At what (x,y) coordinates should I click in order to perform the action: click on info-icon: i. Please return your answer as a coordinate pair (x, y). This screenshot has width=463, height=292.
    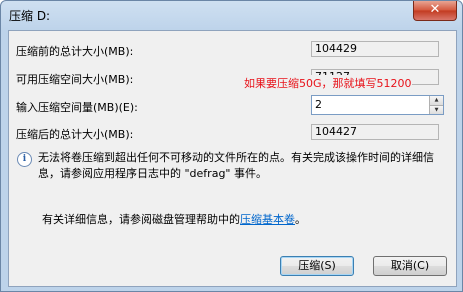
    Looking at the image, I should click on (24, 159).